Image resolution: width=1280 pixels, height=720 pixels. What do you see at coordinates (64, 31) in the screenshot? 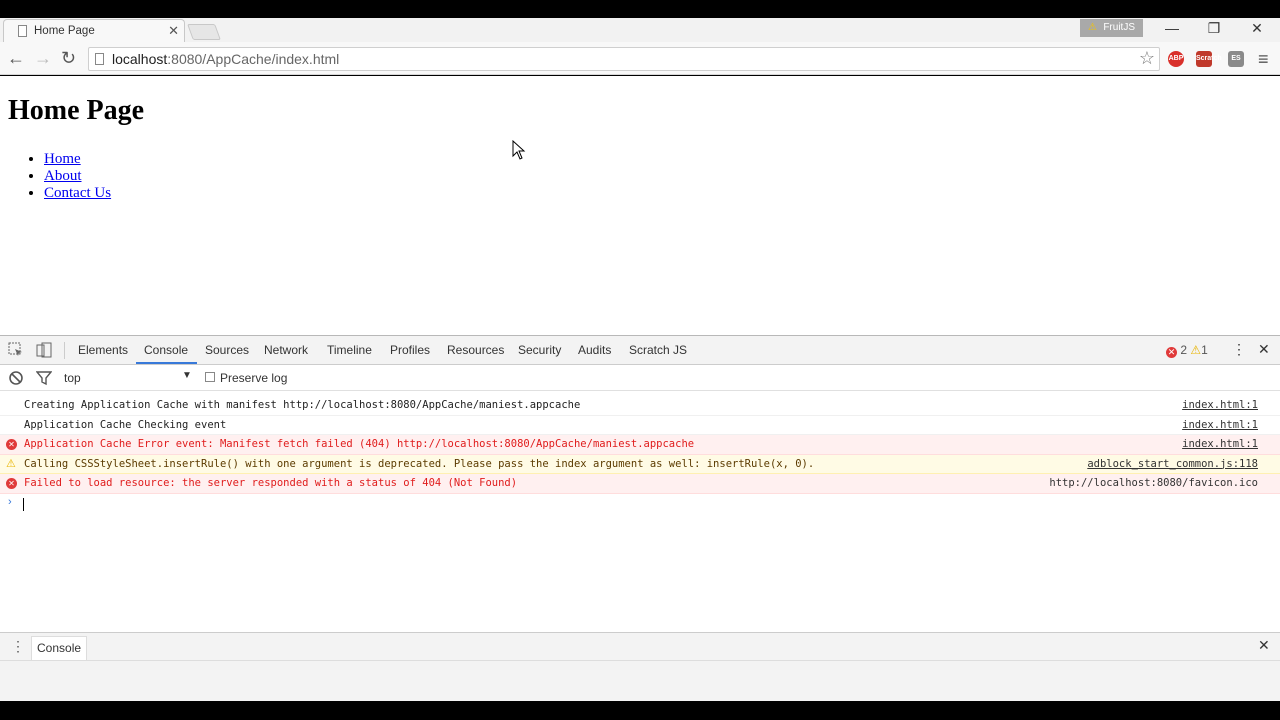
I see `tab-title: Home Page` at bounding box center [64, 31].